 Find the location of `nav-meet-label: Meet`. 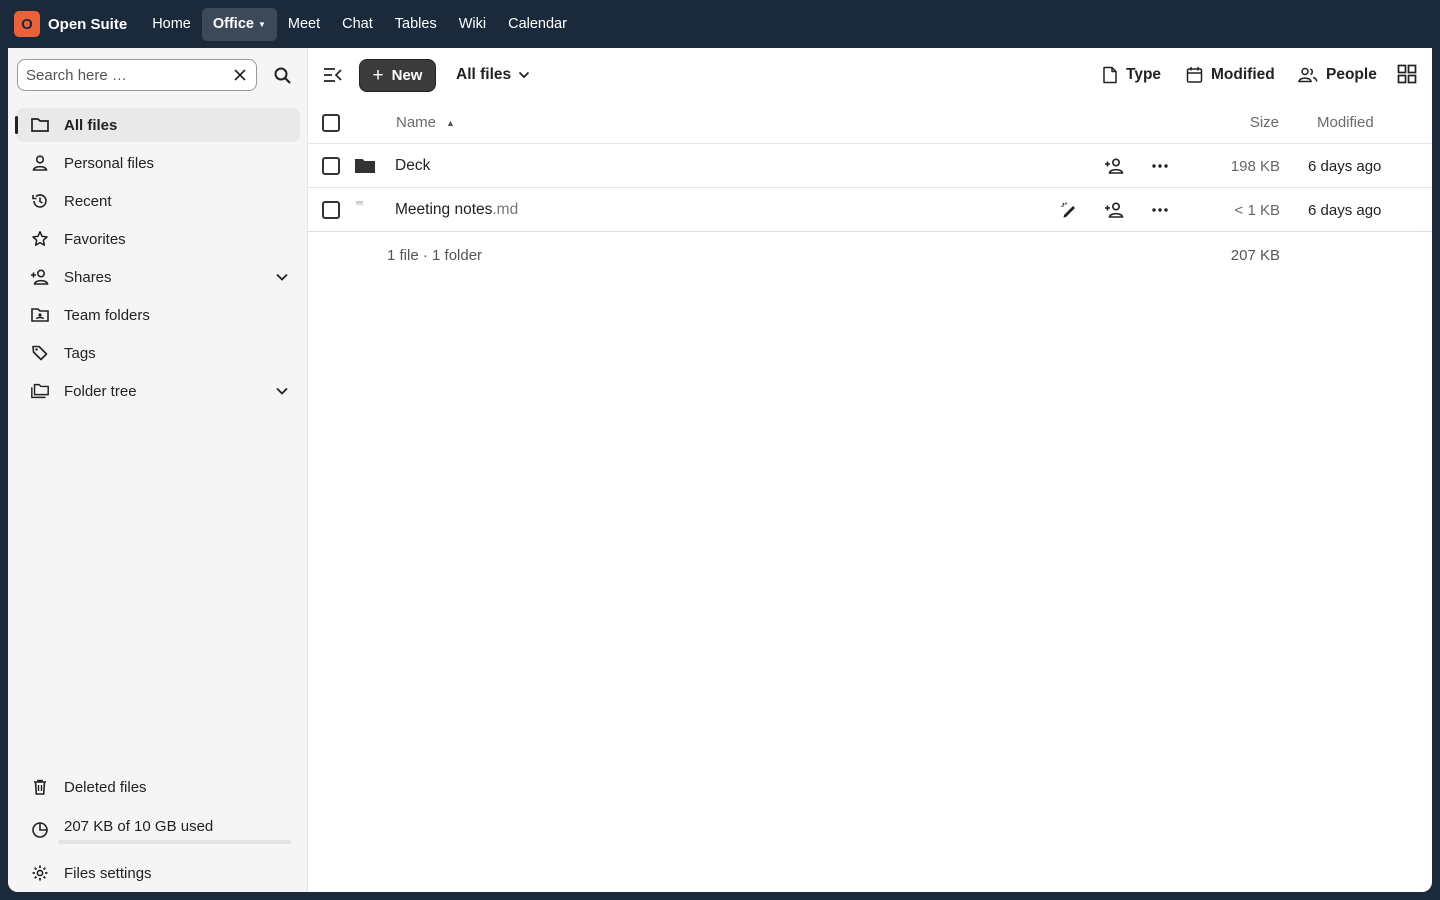

nav-meet-label: Meet is located at coordinates (304, 24).